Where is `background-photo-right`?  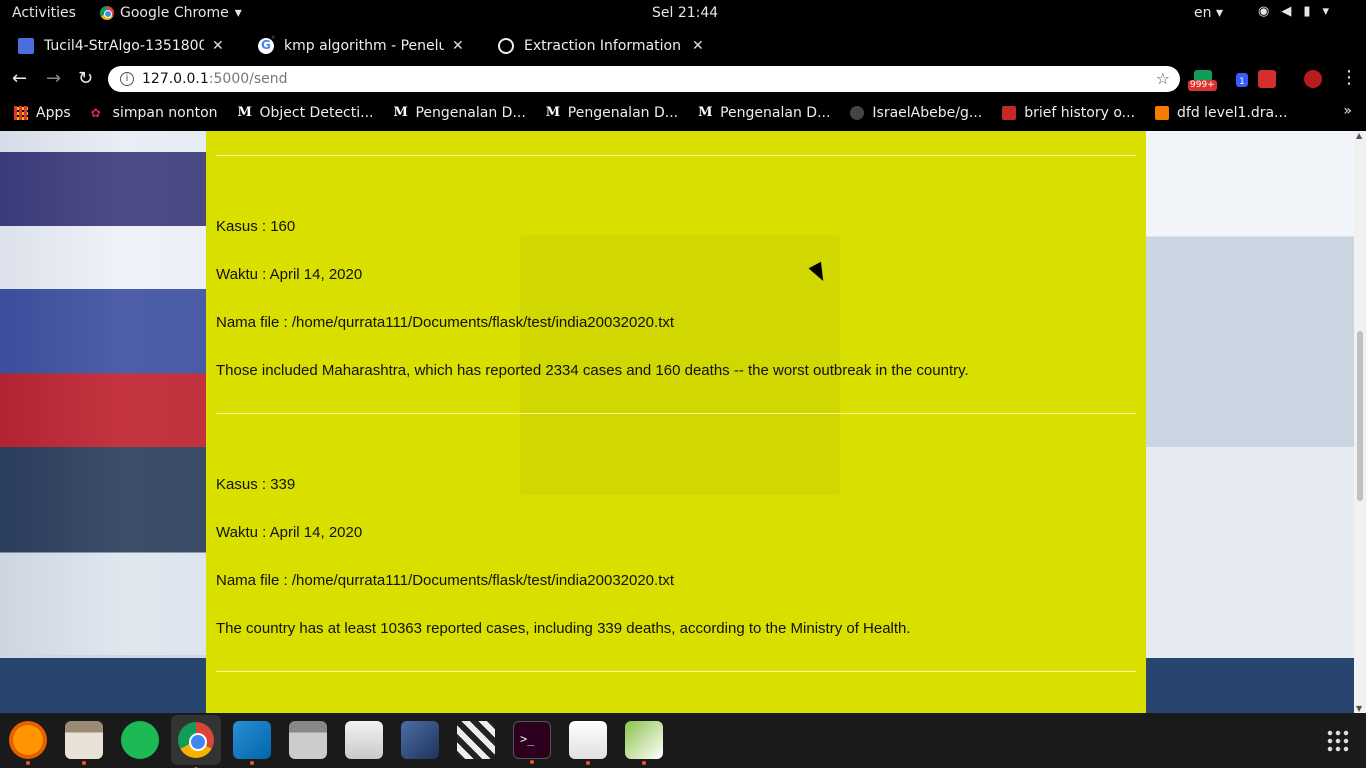
background-photo-right is located at coordinates (1250, 394).